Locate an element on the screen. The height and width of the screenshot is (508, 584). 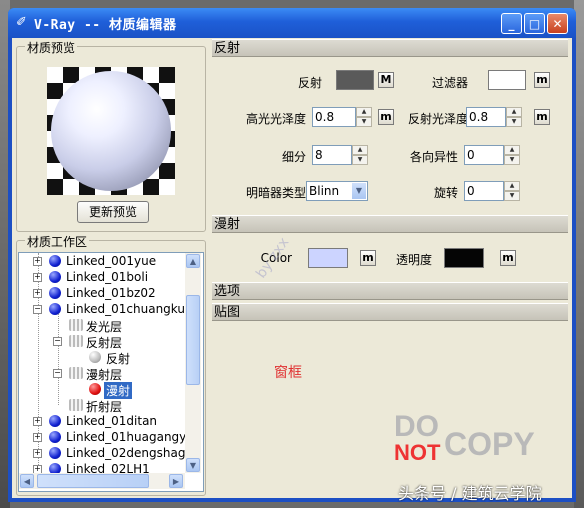
subdivs-input: 8 is located at coordinates (332, 155).